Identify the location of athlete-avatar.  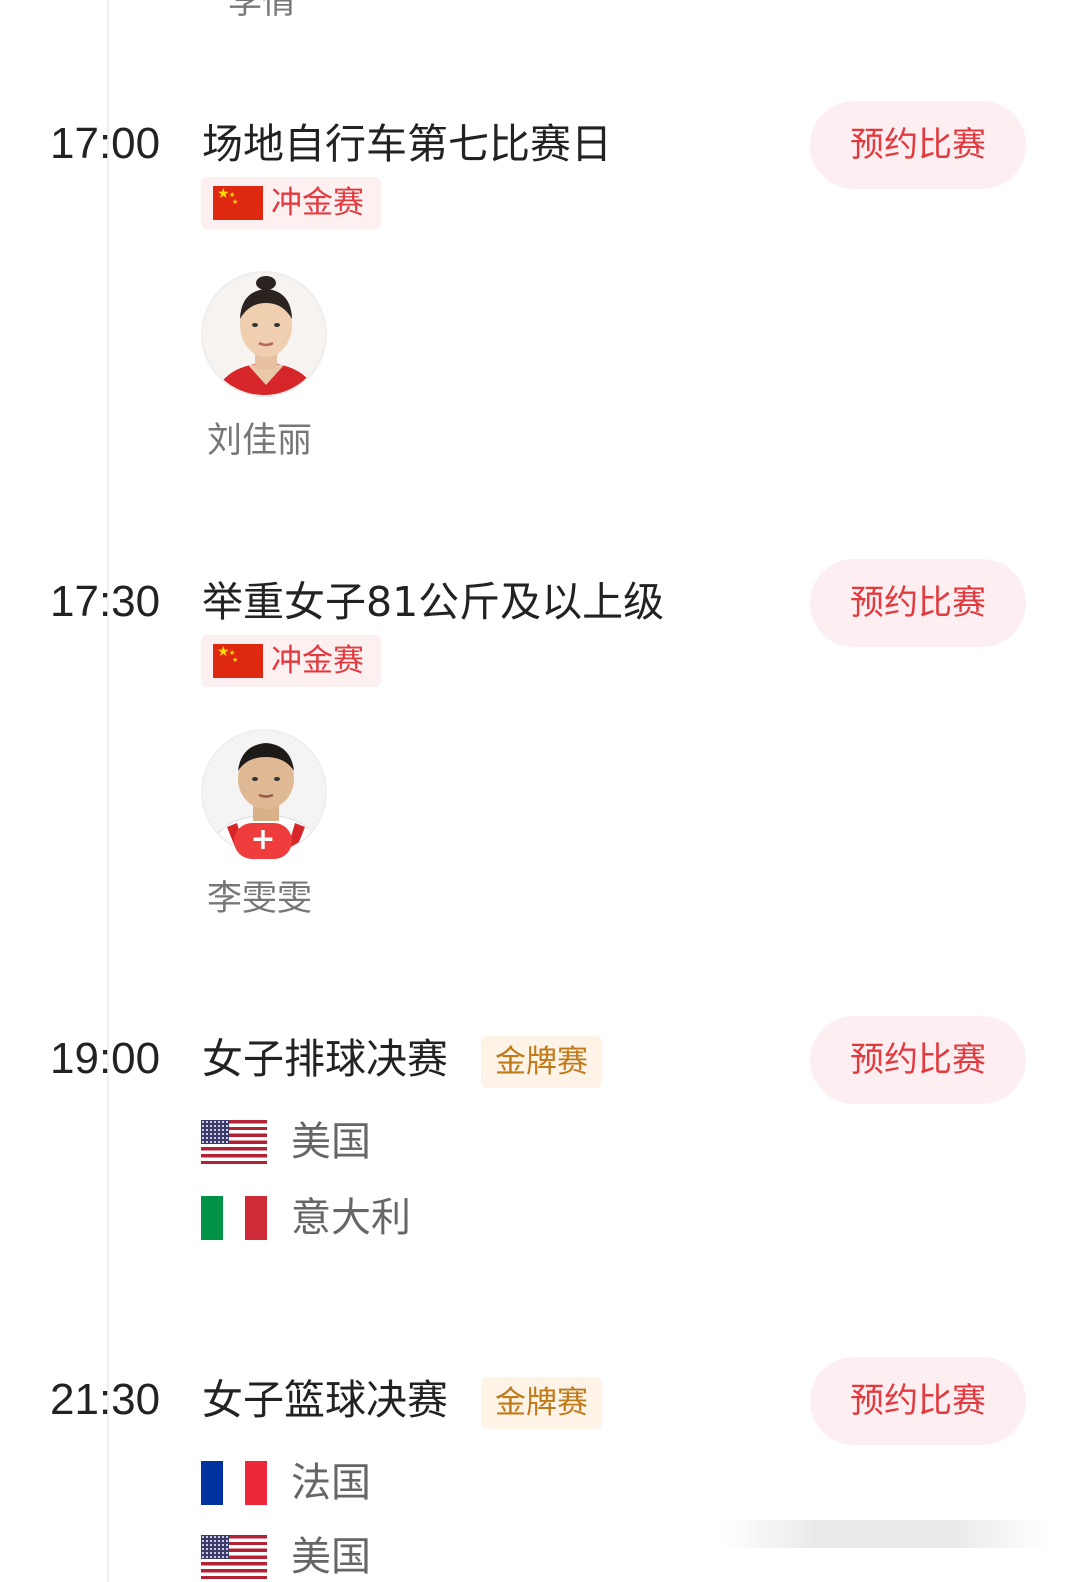
(264, 334).